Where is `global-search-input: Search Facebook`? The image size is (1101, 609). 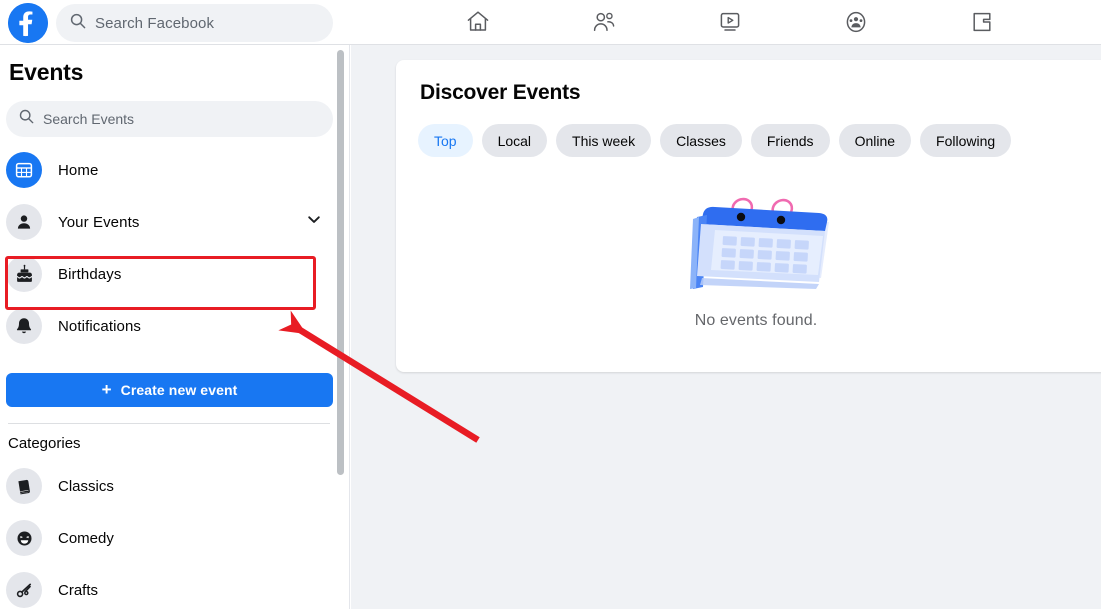 global-search-input: Search Facebook is located at coordinates (194, 23).